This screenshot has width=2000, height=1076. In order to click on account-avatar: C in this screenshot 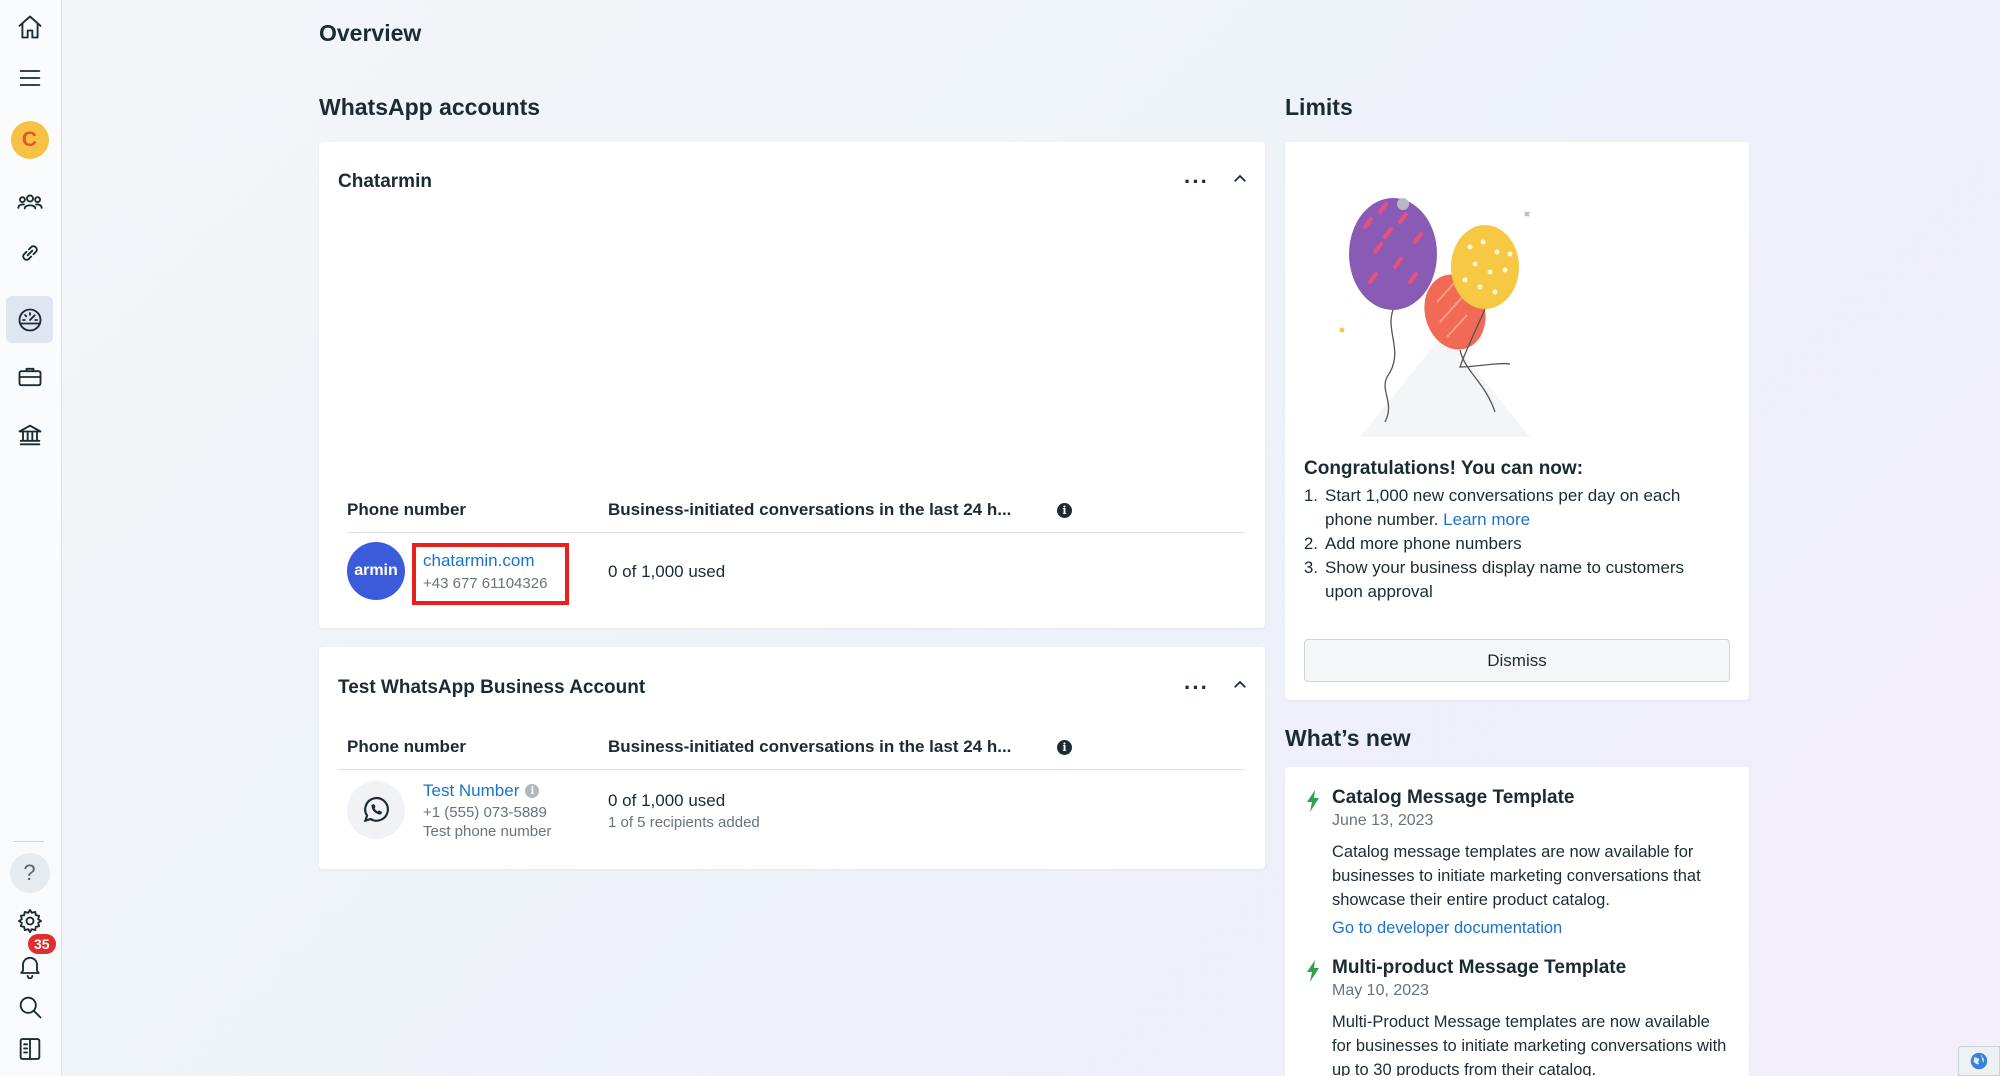, I will do `click(29, 139)`.